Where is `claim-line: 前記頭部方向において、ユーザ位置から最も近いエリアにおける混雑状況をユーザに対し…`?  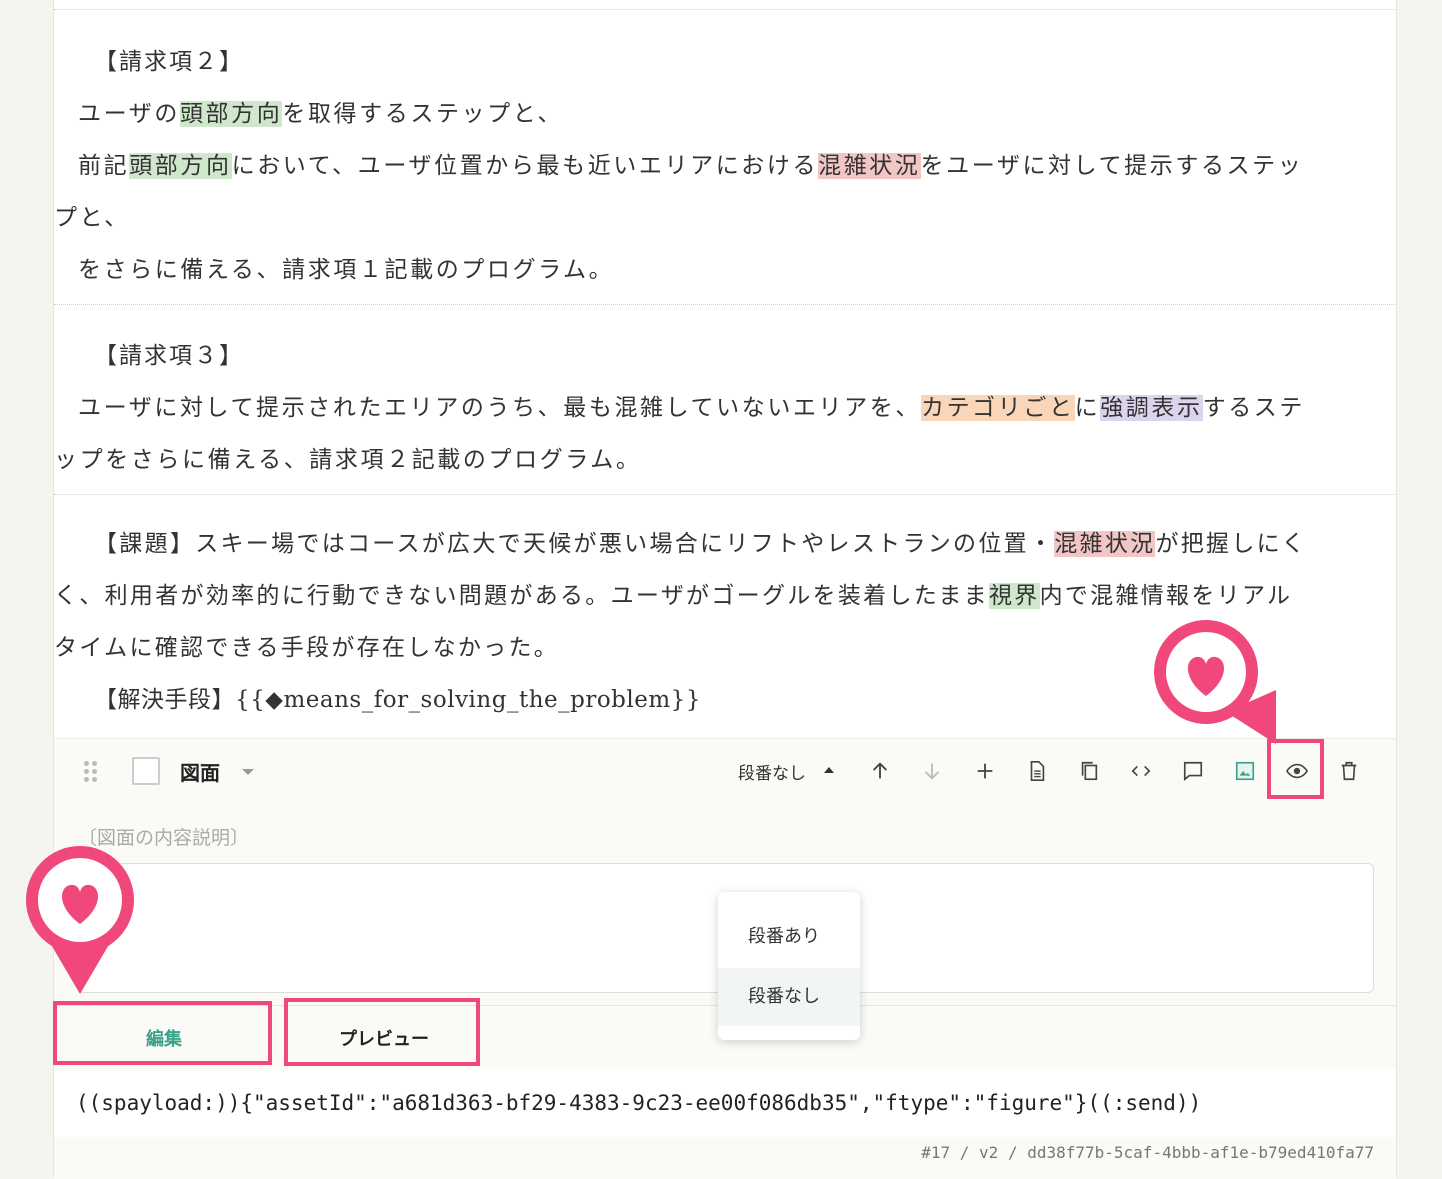 claim-line: 前記頭部方向において、ユーザ位置から最も近いエリアにおける混雑状況をユーザに対し… is located at coordinates (691, 166).